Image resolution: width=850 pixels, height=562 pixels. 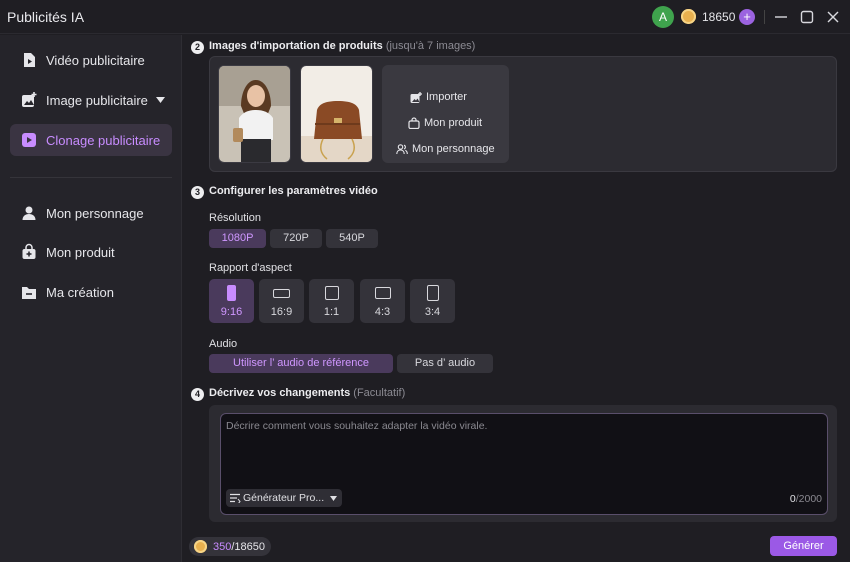 I want to click on audio-label: Audio, so click(x=223, y=344).